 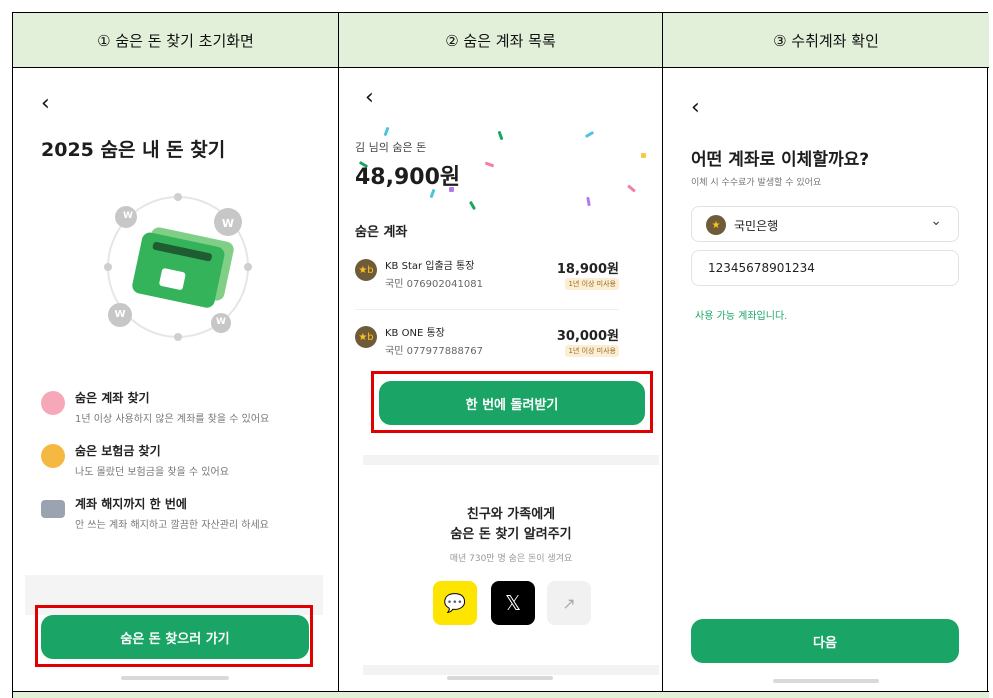 What do you see at coordinates (135, 460) in the screenshot?
I see `feature-item: 숨은 보험금 찾기 나도 몰랐던 보험금을 찾을 수 있어요` at bounding box center [135, 460].